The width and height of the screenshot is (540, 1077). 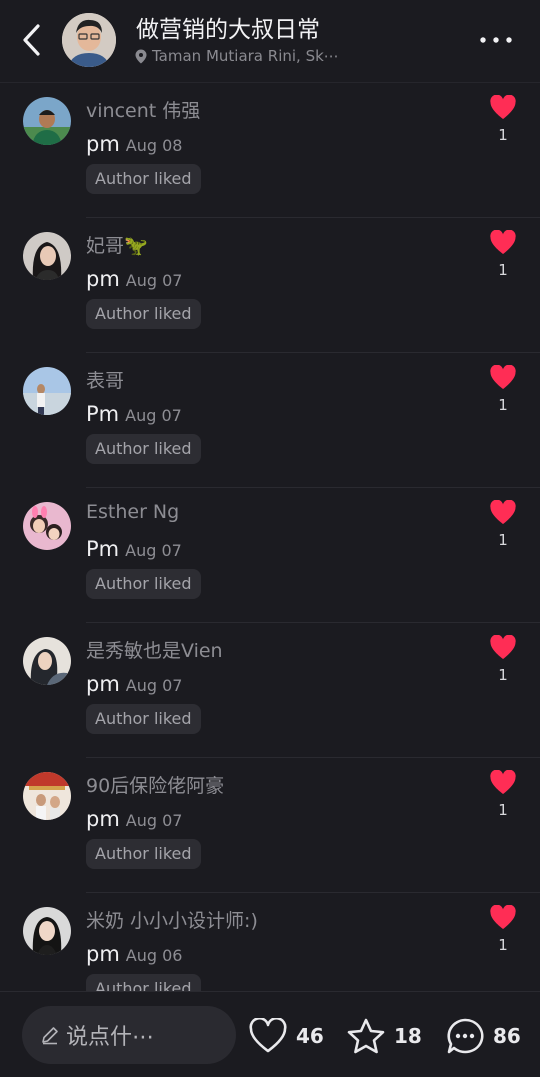 I want to click on author-avatar, so click(x=89, y=40).